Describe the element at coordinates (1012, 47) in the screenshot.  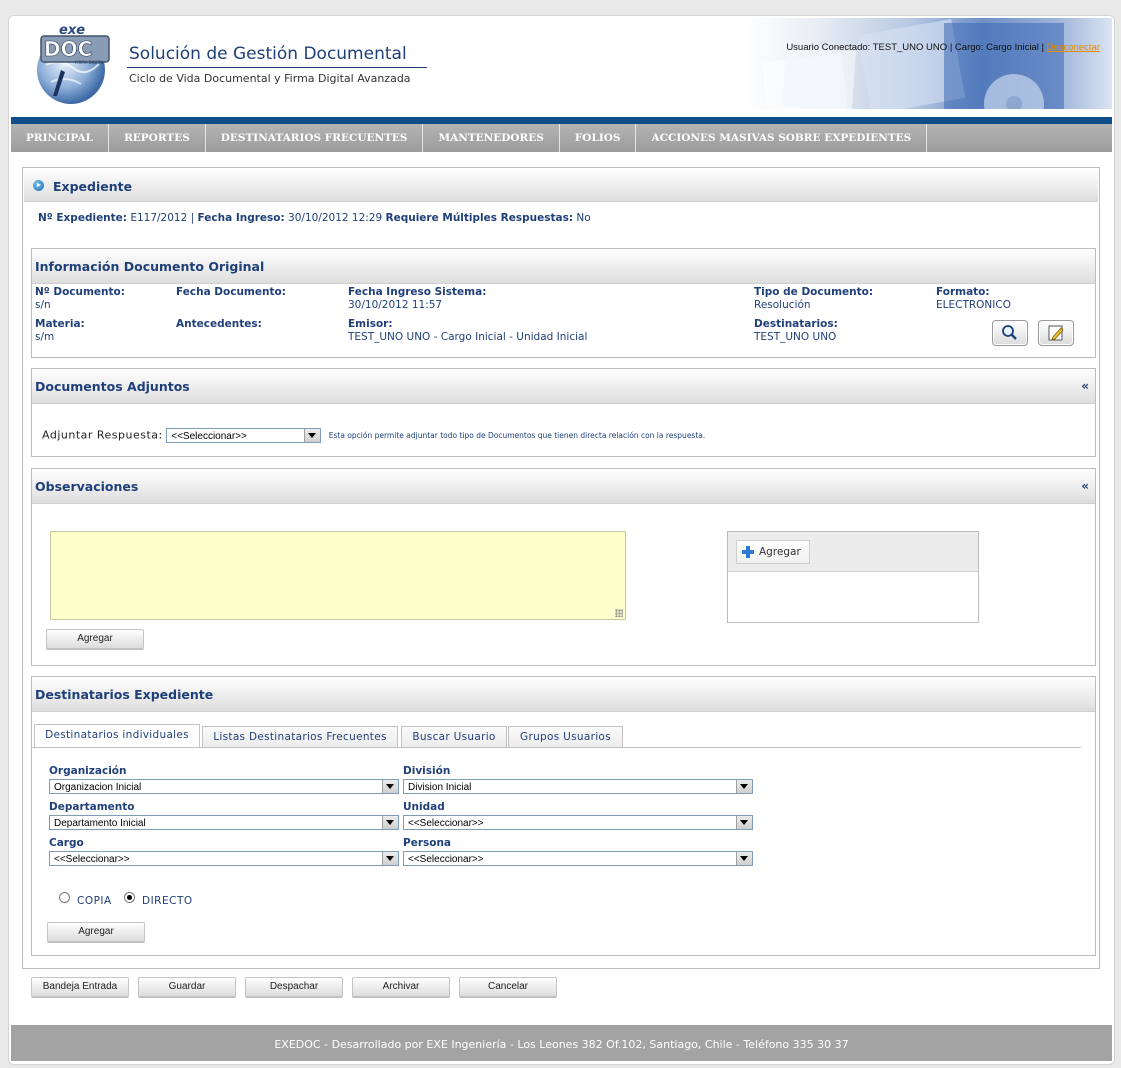
I see `cargo-value: Cargo Inicial` at that location.